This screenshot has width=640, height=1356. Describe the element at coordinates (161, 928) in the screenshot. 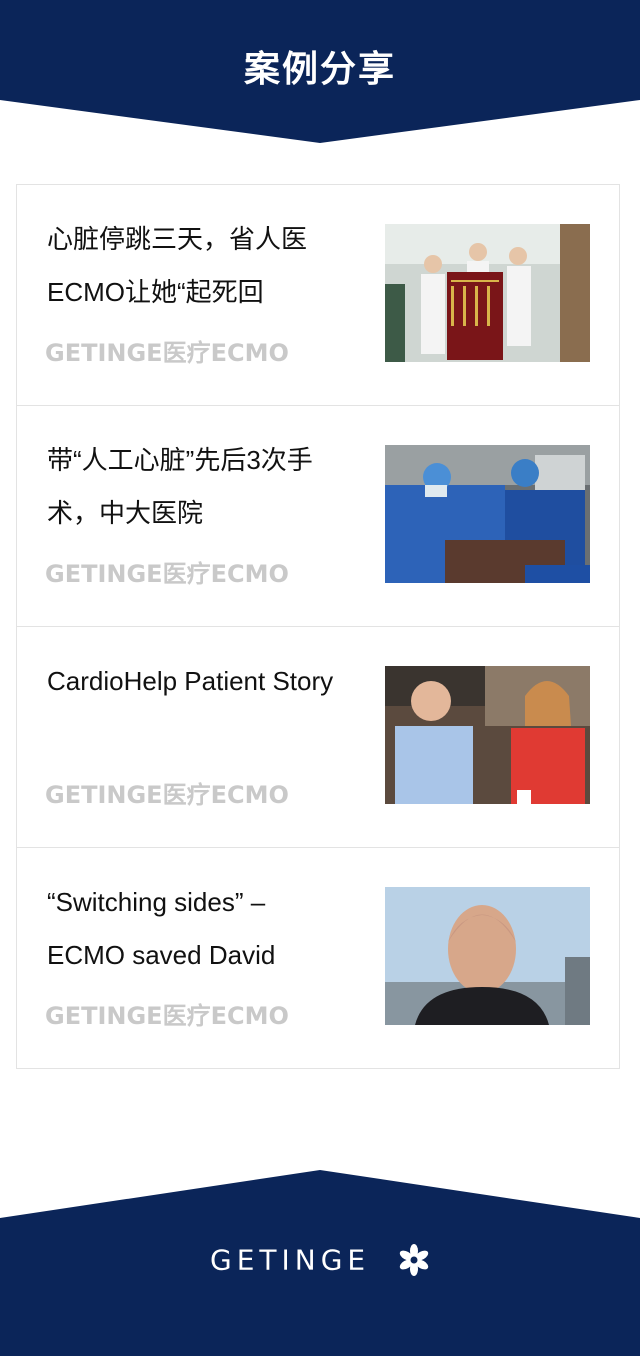

I see `card-title: “Switching sides” – ECMO saved David` at that location.